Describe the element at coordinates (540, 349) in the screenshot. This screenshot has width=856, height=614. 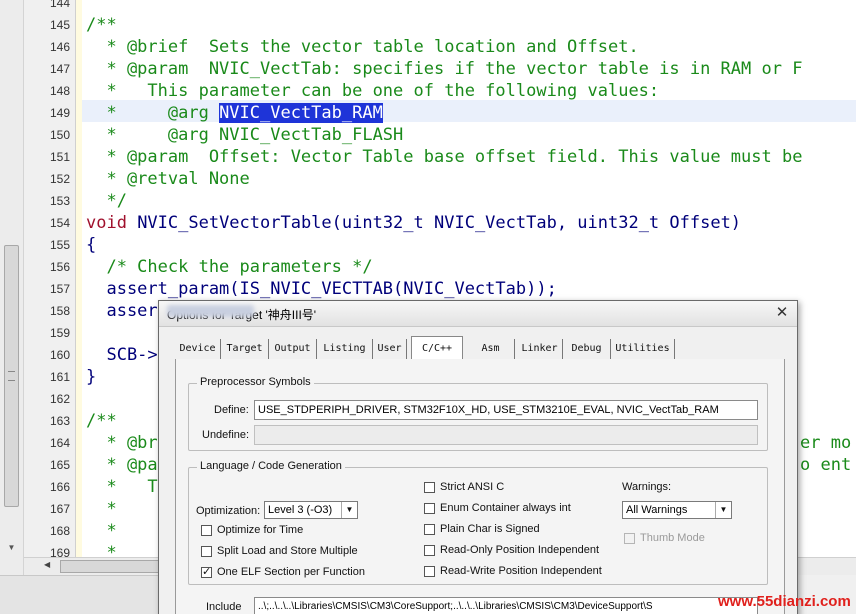
I see `tab-linker: Linker` at that location.